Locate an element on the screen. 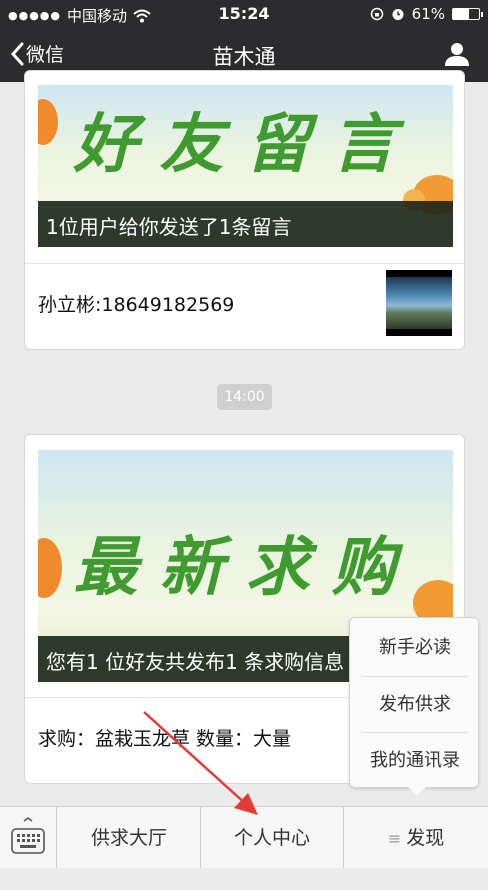  user-icon is located at coordinates (457, 54).